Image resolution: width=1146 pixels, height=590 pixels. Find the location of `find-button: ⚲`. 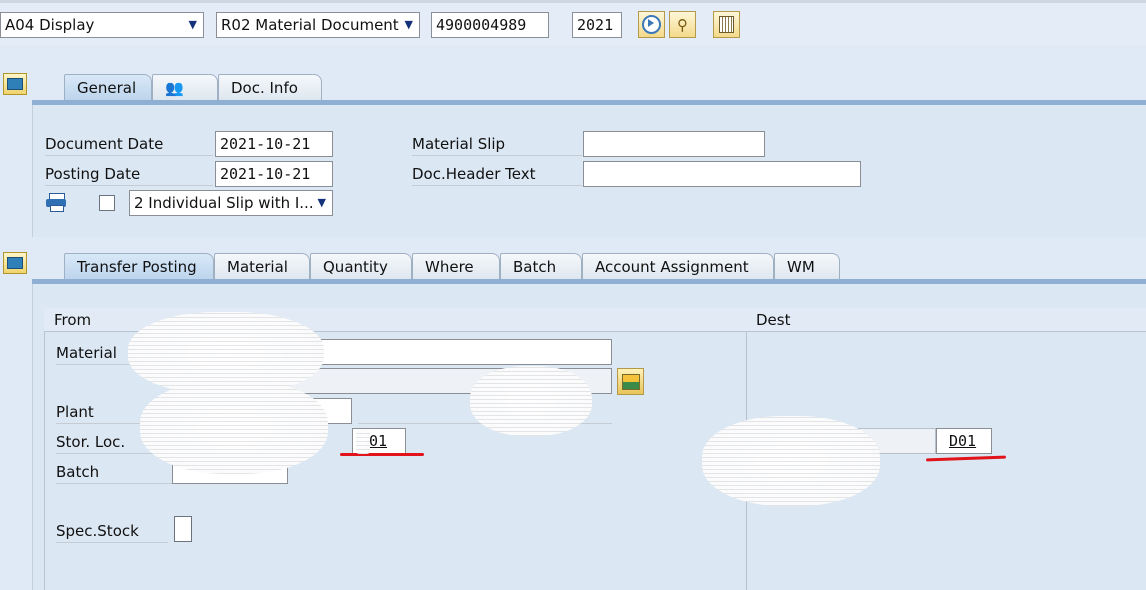

find-button: ⚲ is located at coordinates (682, 24).